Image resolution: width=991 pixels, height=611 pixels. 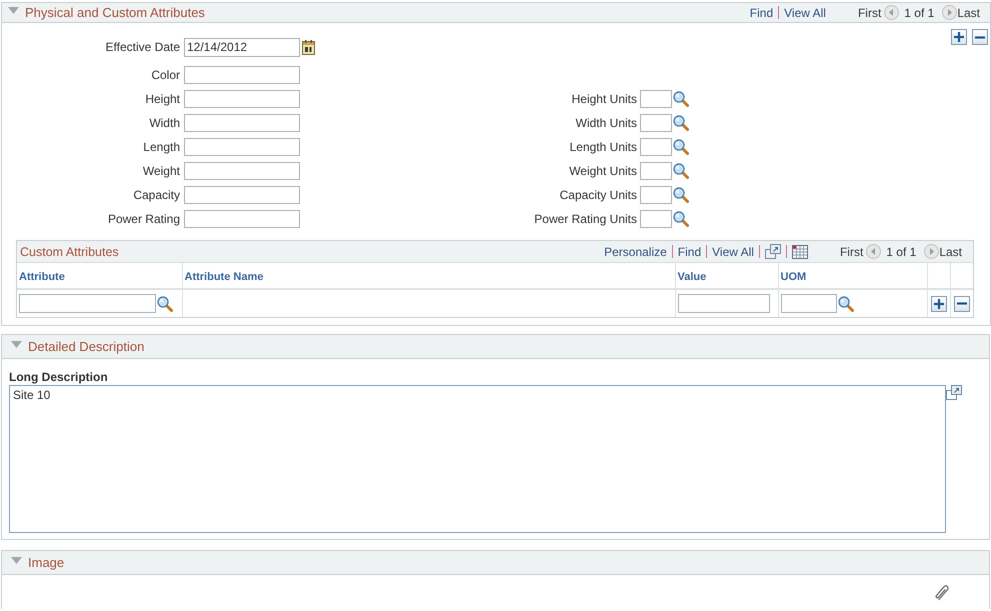 What do you see at coordinates (585, 219) in the screenshot?
I see `field-label: Power Rating Units` at bounding box center [585, 219].